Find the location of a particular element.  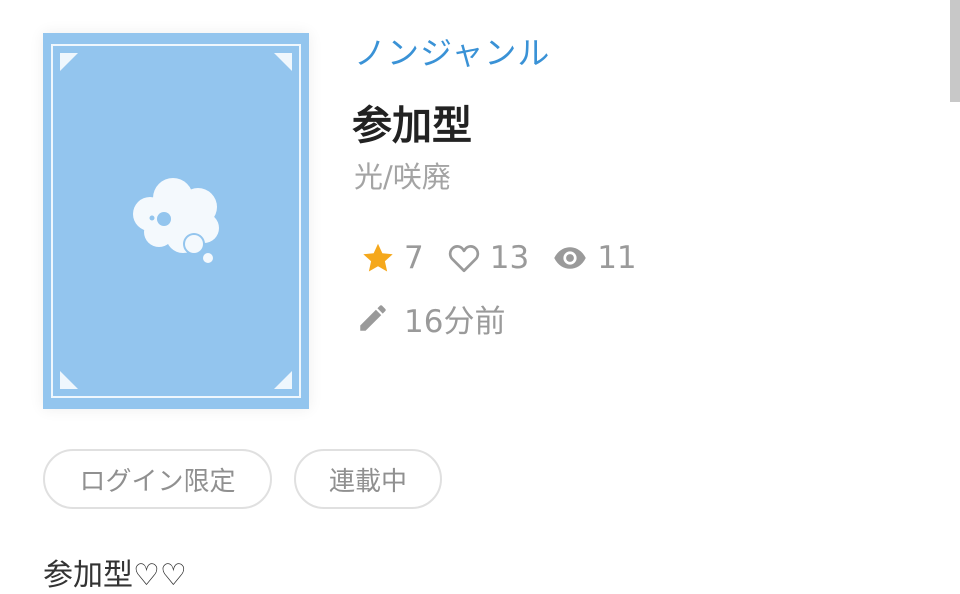

thought-bubble-icon is located at coordinates (176, 220).